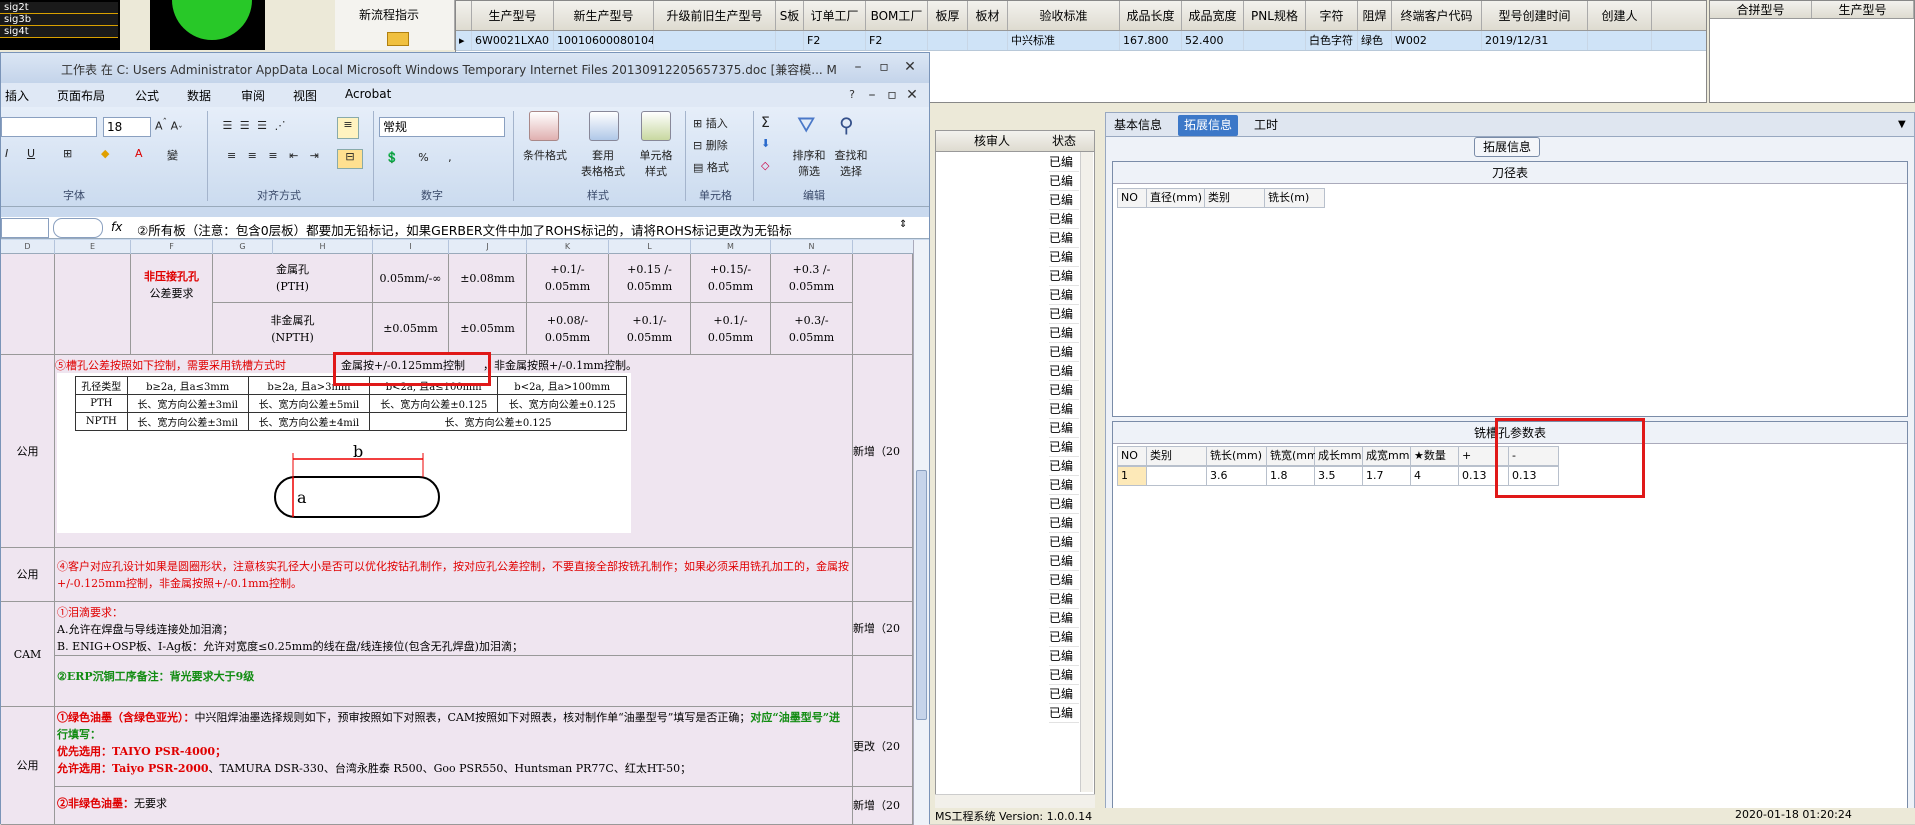 The height and width of the screenshot is (825, 1915). I want to click on tab-view: 视图, so click(305, 95).